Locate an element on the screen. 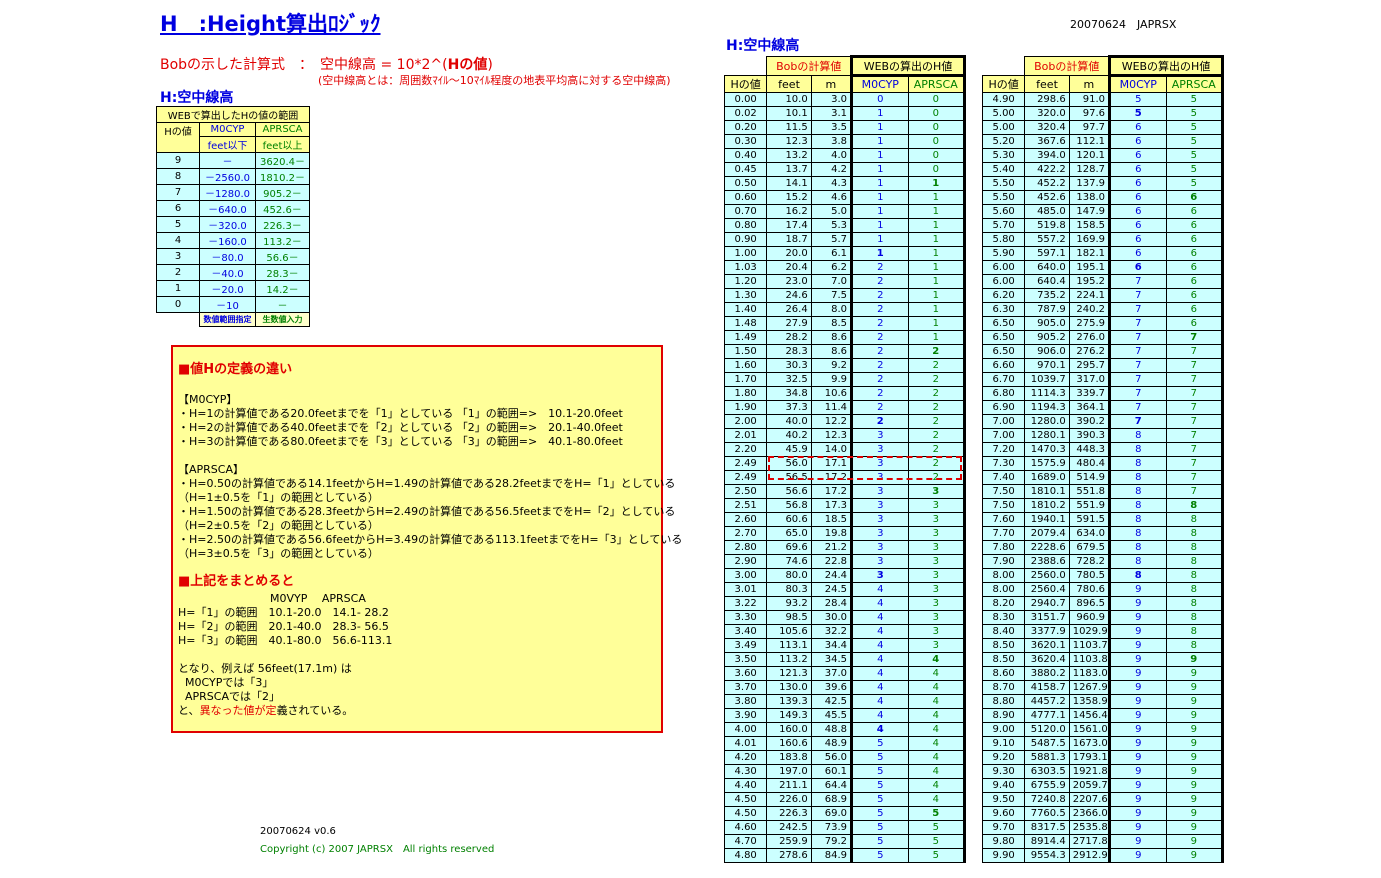 This screenshot has width=1381, height=878. h-value: 7.80 is located at coordinates (1003, 547).